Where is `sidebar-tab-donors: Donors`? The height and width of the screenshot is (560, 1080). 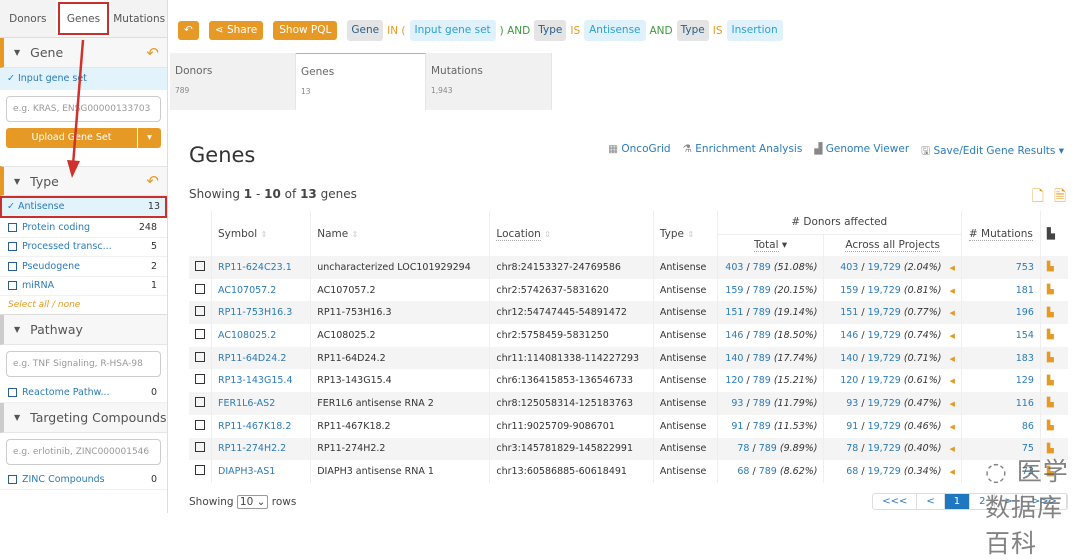 sidebar-tab-donors: Donors is located at coordinates (28, 18).